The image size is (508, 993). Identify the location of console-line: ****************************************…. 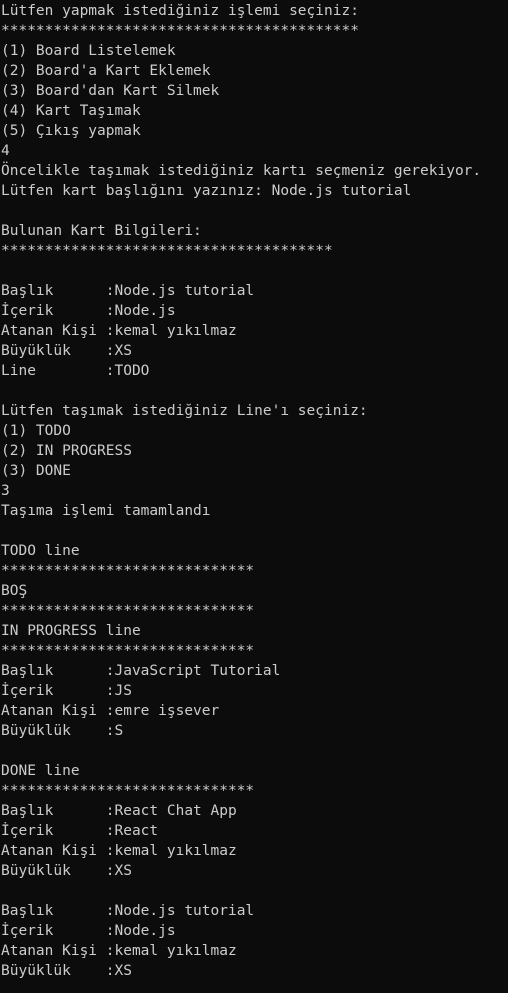
(180, 31).